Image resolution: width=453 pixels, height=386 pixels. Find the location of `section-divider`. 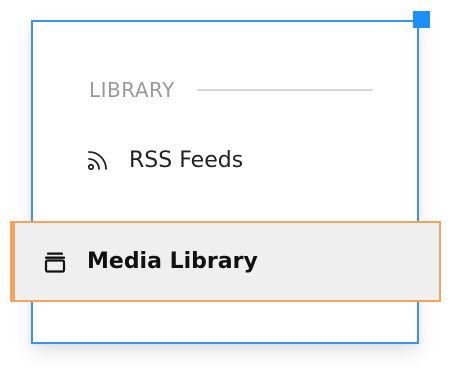

section-divider is located at coordinates (284, 90).